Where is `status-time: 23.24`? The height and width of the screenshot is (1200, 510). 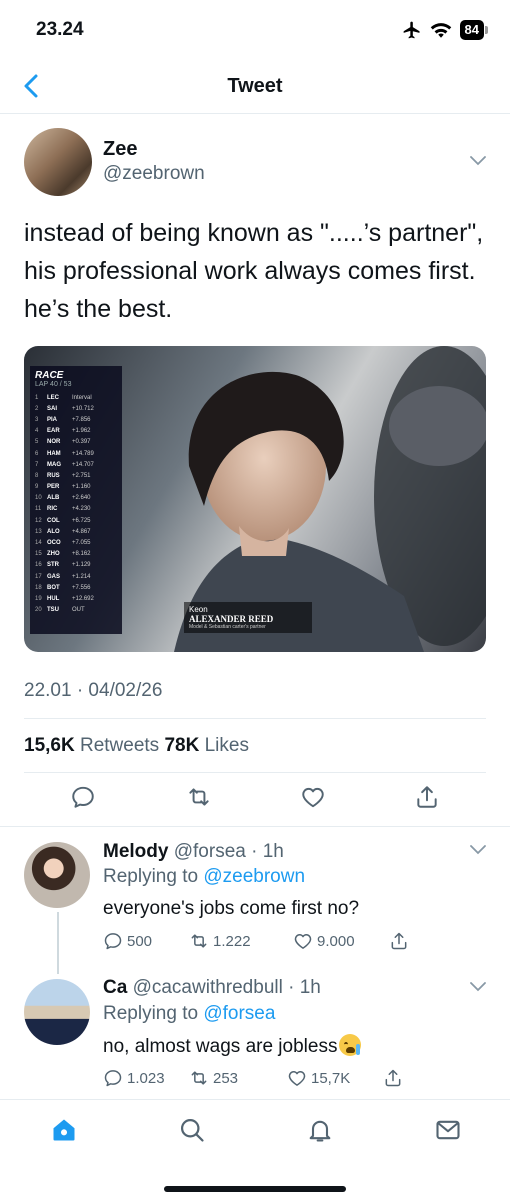
status-time: 23.24 is located at coordinates (60, 29).